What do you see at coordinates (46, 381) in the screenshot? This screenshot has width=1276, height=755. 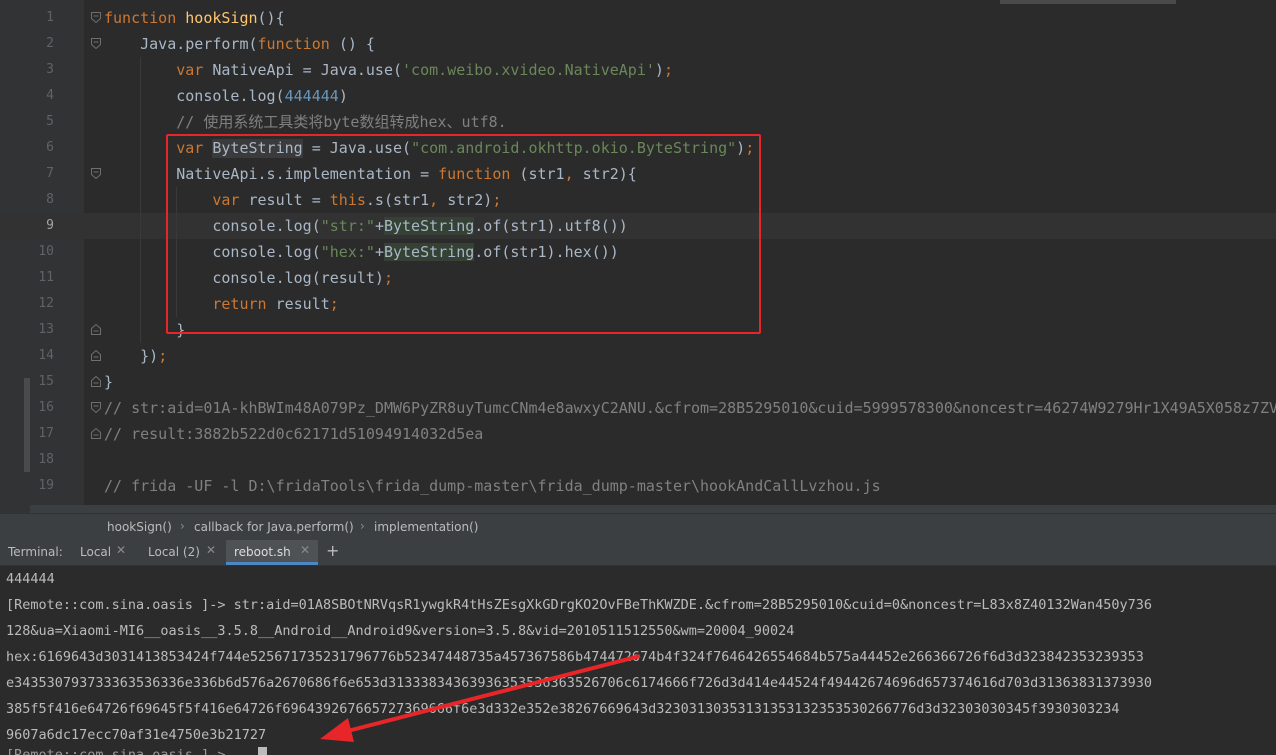 I see `line-number: 15` at bounding box center [46, 381].